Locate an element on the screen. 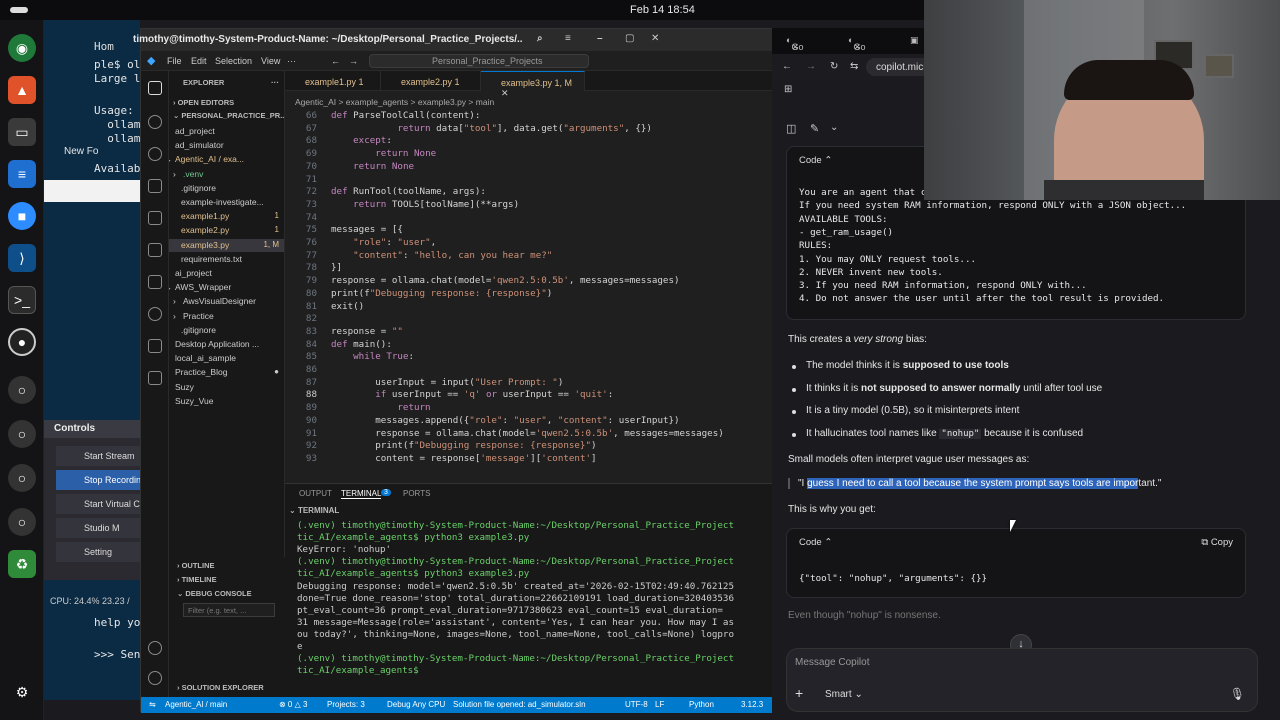 Image resolution: width=1280 pixels, height=720 pixels. system-clock: Feb 14 18:54 is located at coordinates (662, 10).